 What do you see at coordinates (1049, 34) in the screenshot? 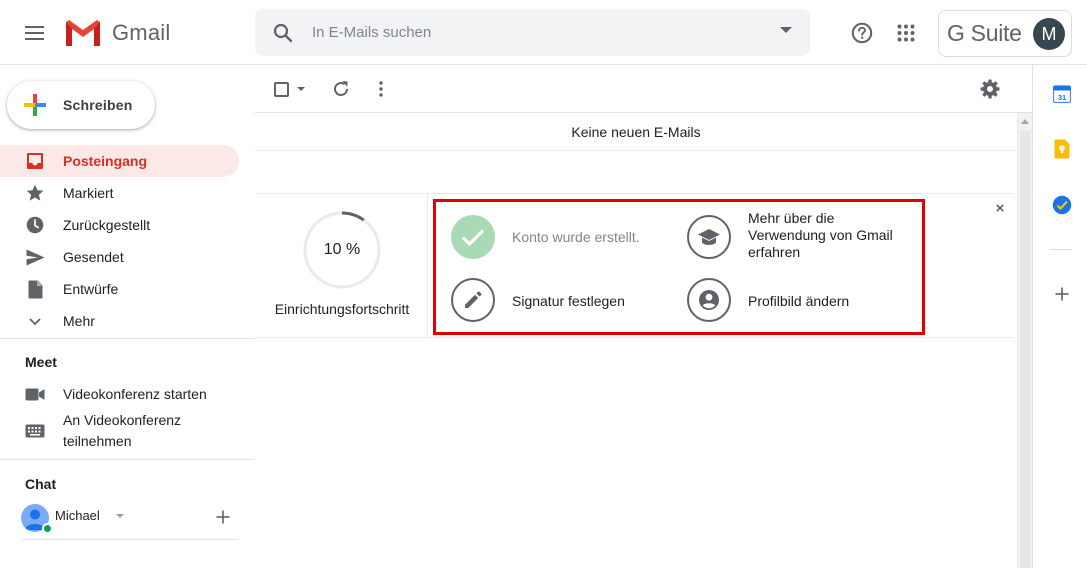
I see `avatar: M` at bounding box center [1049, 34].